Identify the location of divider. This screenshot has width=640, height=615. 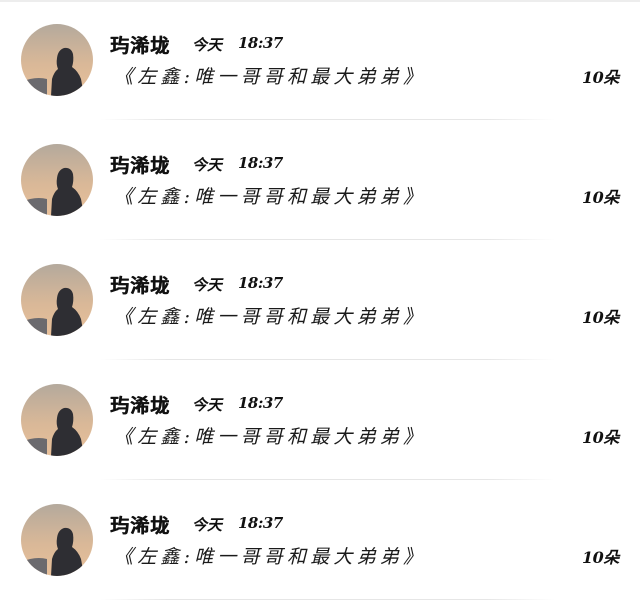
(327, 599).